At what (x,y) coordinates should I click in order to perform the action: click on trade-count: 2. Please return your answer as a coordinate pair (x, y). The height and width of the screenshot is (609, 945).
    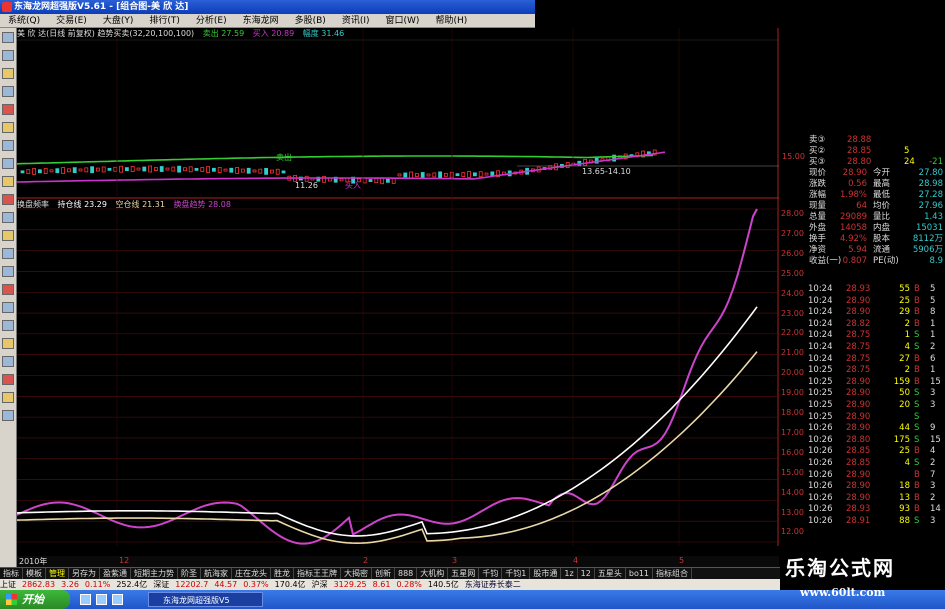
    Looking at the image, I should click on (933, 462).